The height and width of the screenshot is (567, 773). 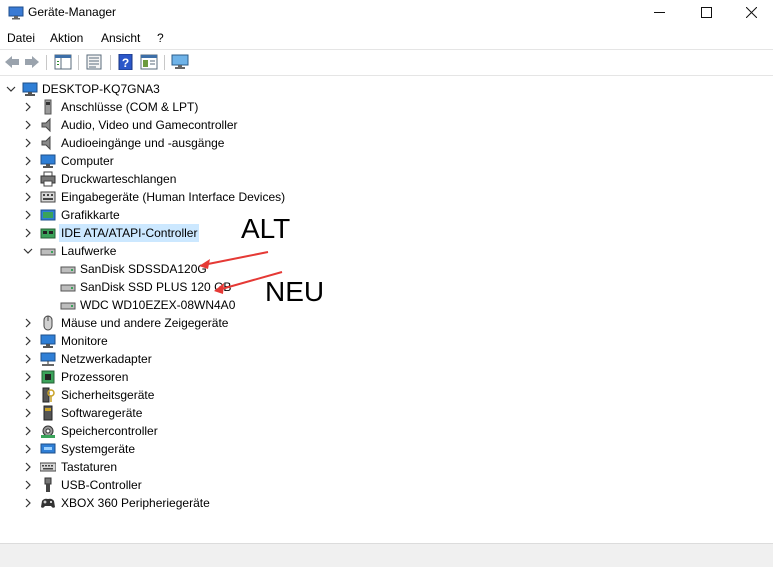 I want to click on arrow-to-neu-drive, so click(x=248, y=282).